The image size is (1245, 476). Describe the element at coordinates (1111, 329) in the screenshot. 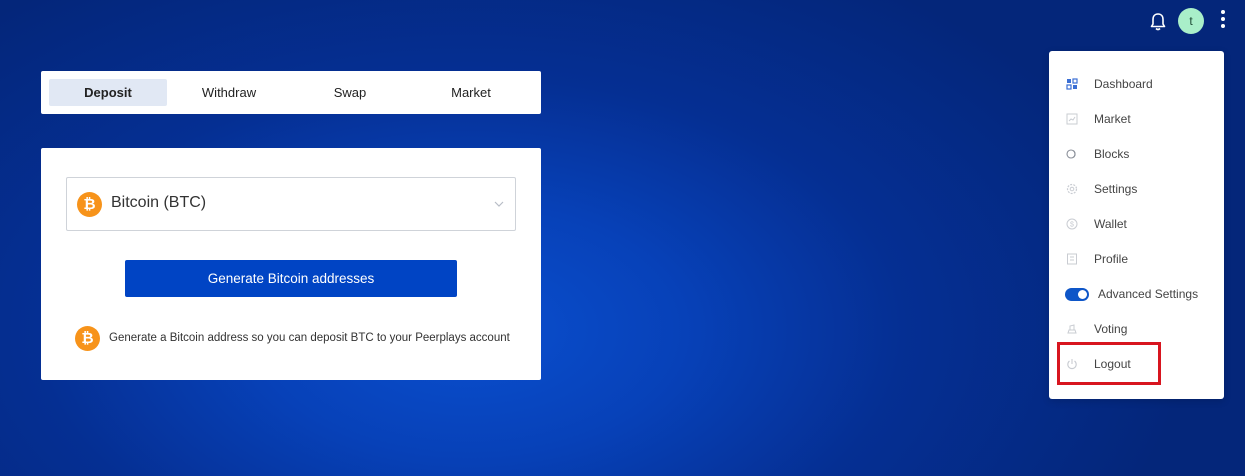

I see `menu-item-label: Voting` at that location.